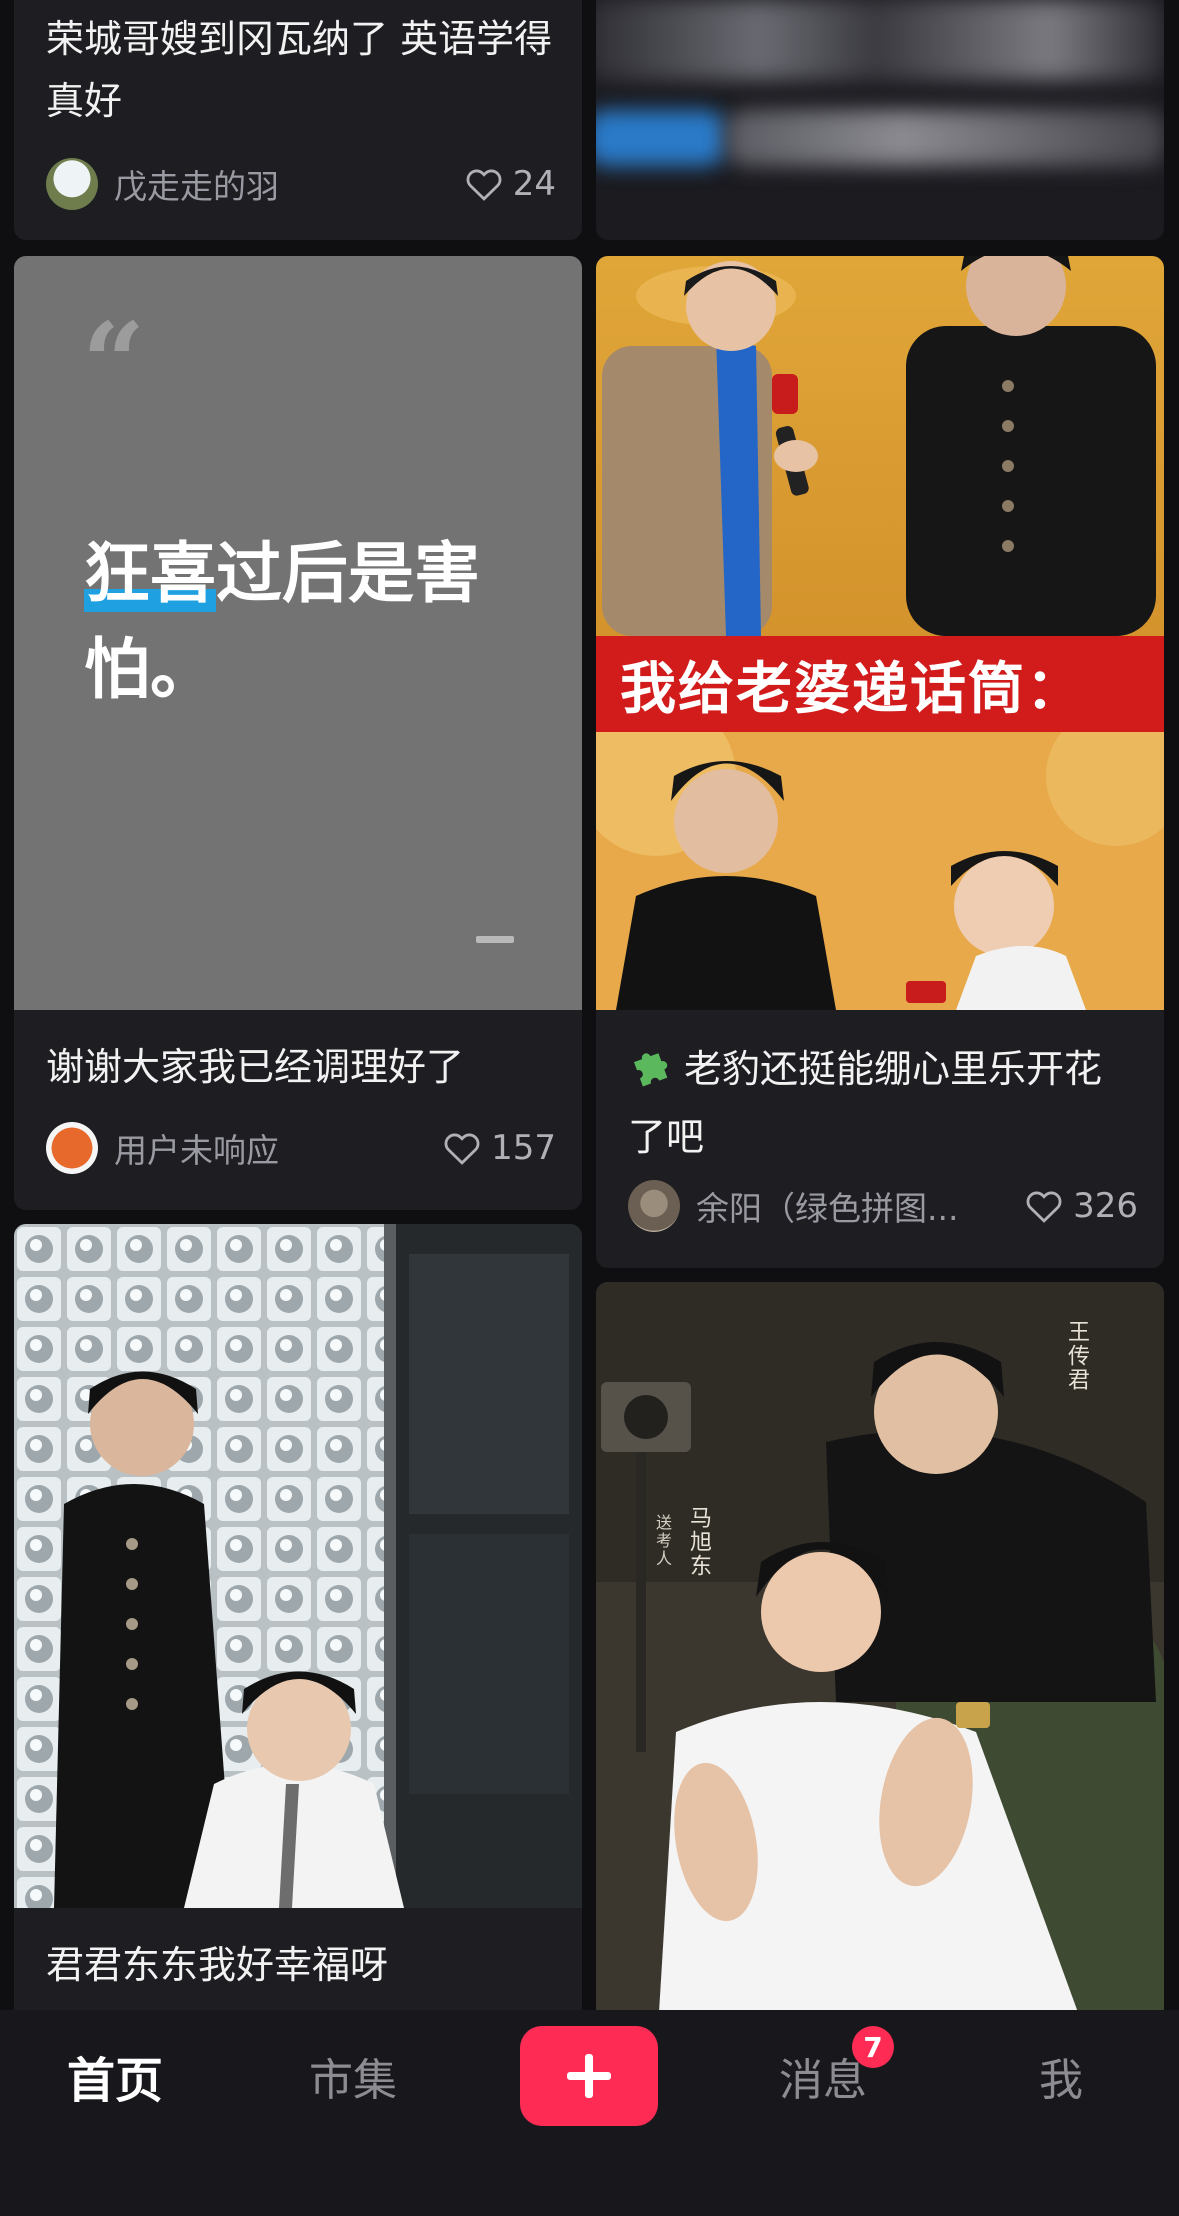  Describe the element at coordinates (268, 1148) in the screenshot. I see `author-name: 用户未响应` at that location.